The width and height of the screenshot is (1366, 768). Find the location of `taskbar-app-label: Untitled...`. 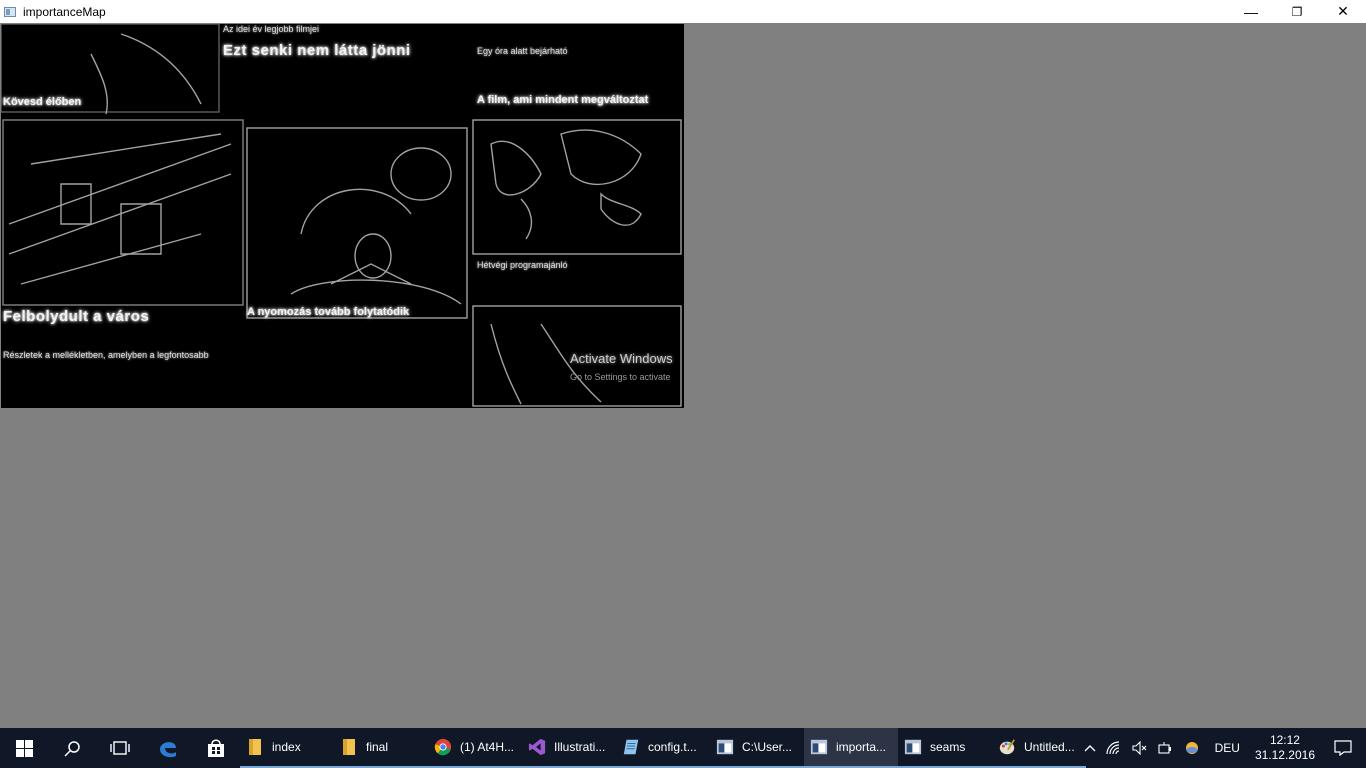

taskbar-app-label: Untitled... is located at coordinates (1049, 747).